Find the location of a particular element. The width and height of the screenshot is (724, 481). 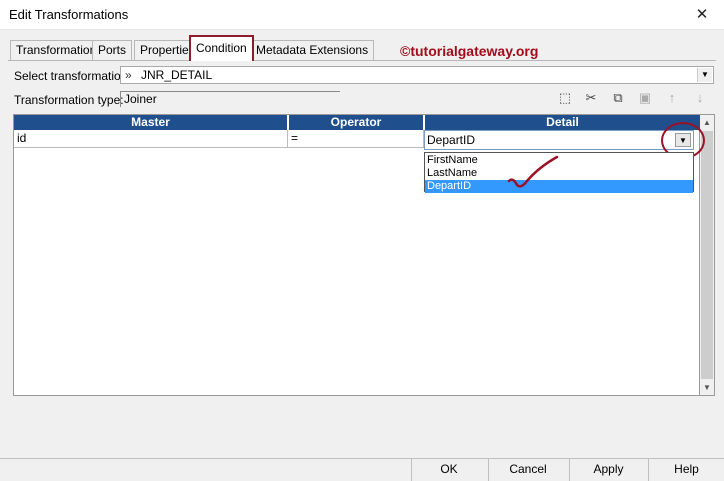

move-down-icon: ↓ is located at coordinates (700, 98).